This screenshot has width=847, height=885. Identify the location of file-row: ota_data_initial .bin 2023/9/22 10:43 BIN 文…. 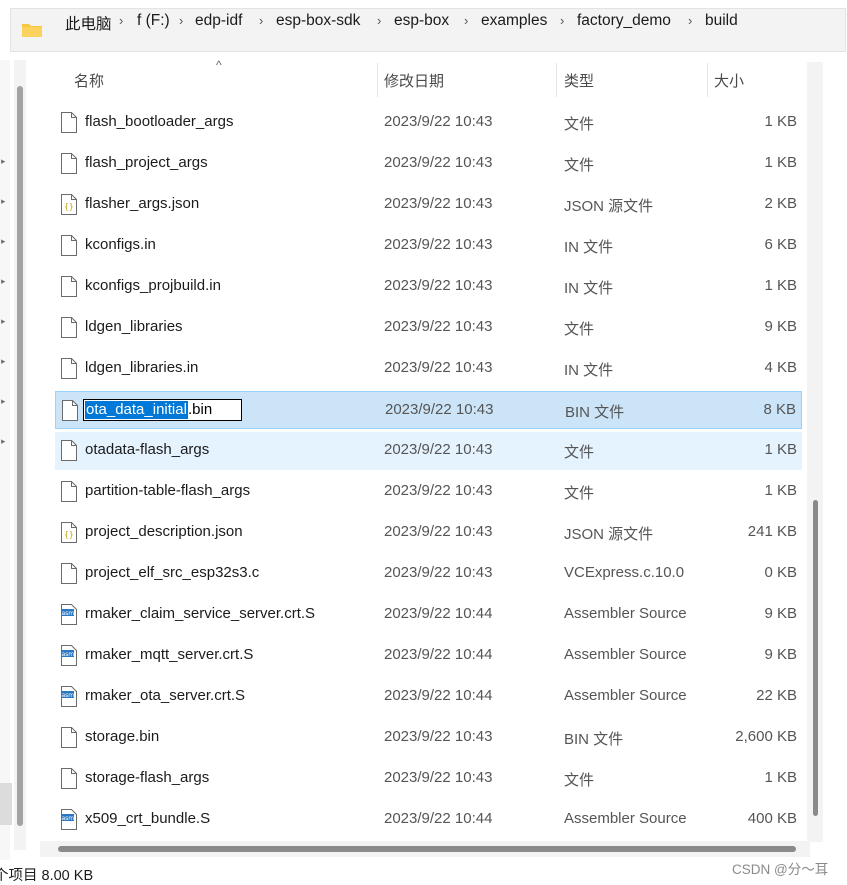
(428, 410).